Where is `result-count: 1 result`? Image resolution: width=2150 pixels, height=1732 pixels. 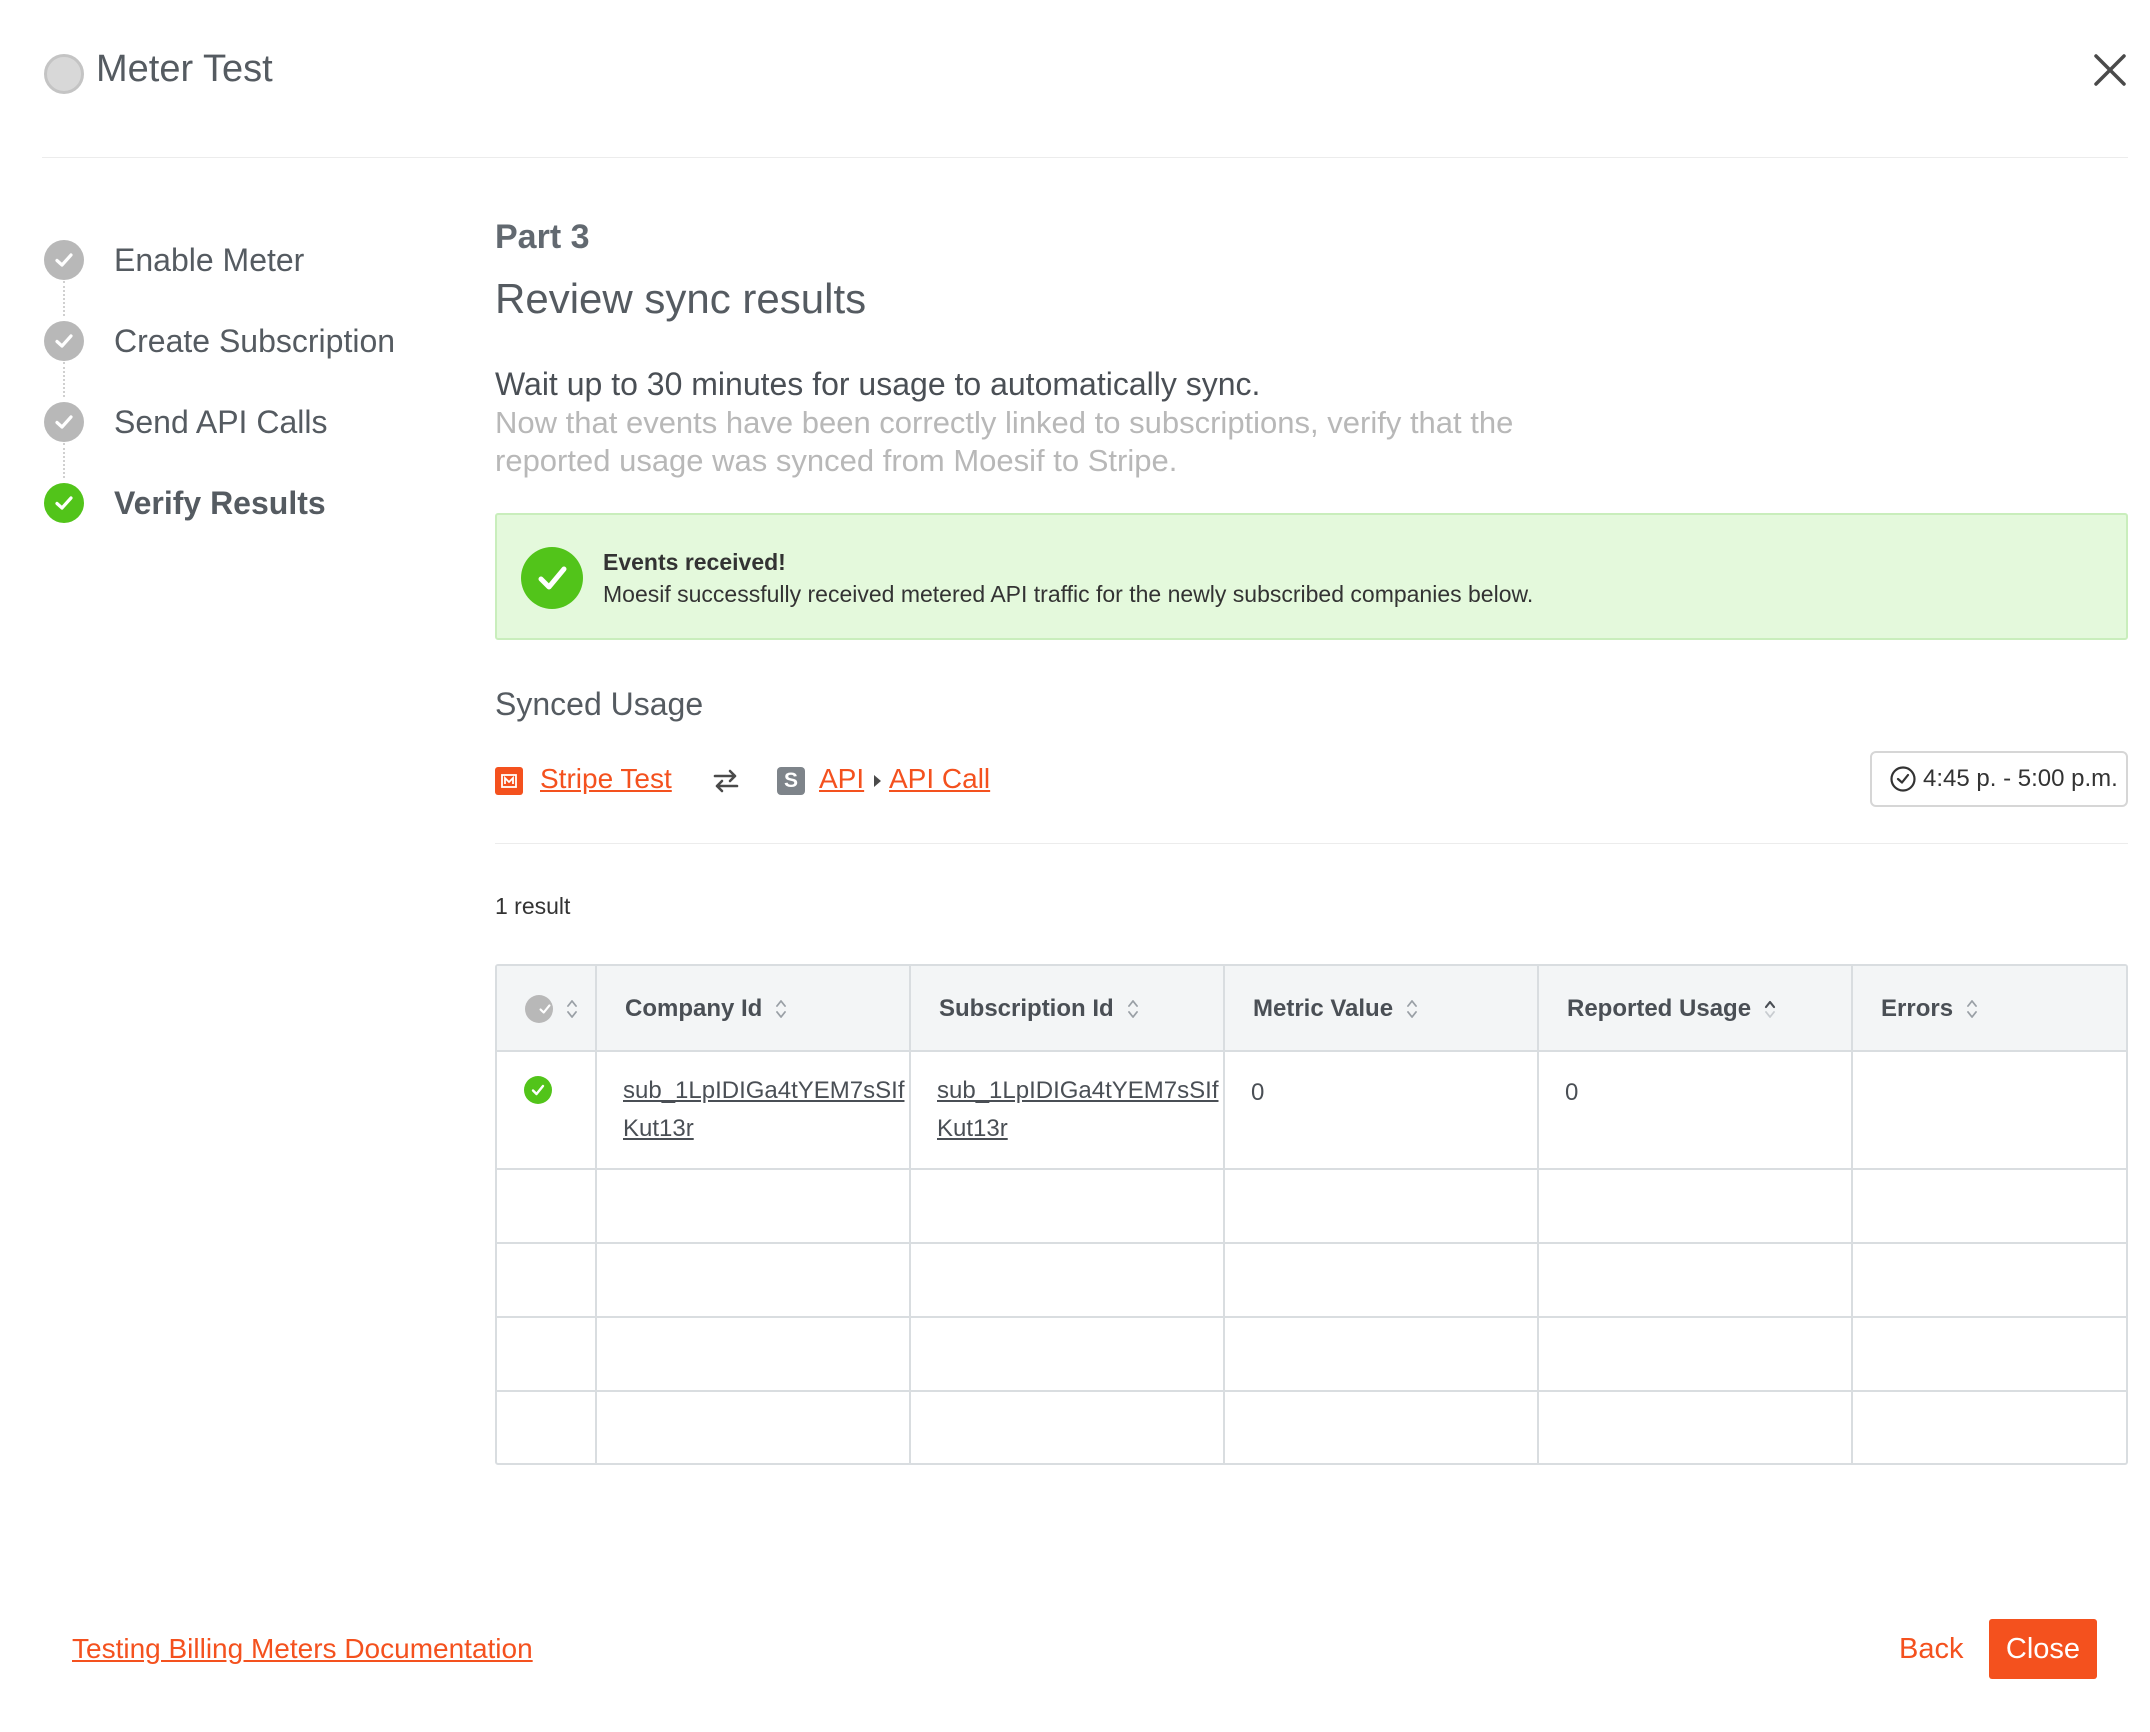
result-count: 1 result is located at coordinates (533, 906).